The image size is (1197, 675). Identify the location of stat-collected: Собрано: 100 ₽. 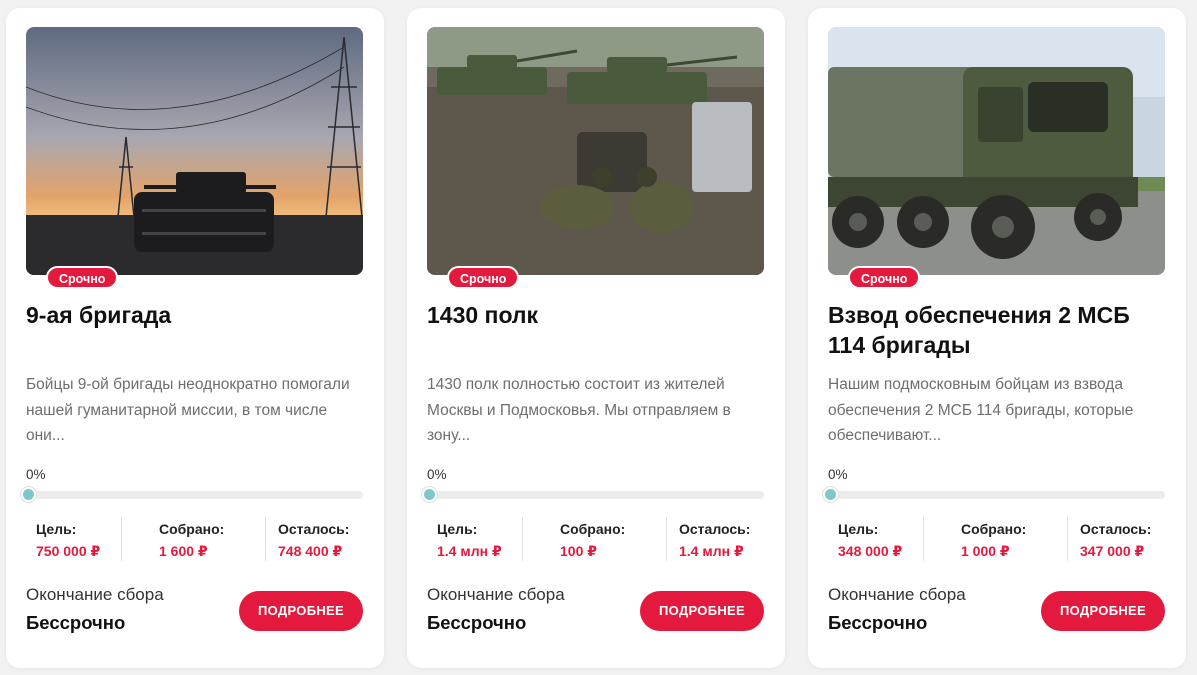
(592, 539).